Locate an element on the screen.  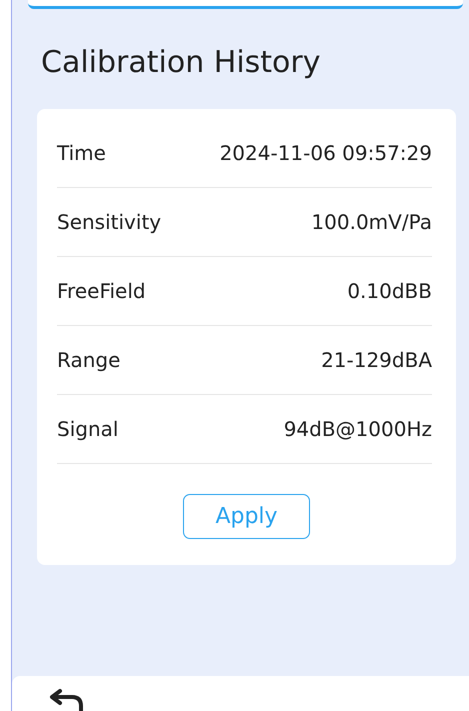
field-value: 94dB@1000Hz is located at coordinates (358, 429).